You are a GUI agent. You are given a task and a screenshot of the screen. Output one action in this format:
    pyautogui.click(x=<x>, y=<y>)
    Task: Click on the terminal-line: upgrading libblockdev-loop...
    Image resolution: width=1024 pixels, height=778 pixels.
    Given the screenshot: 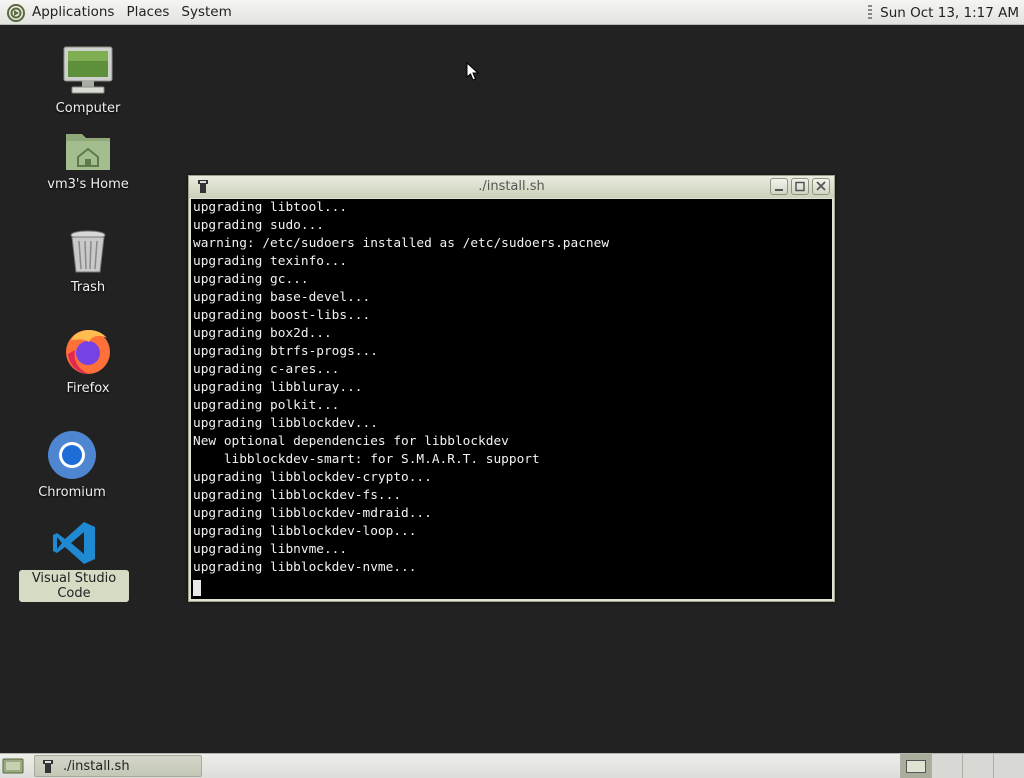 What is the action you would take?
    pyautogui.click(x=305, y=531)
    